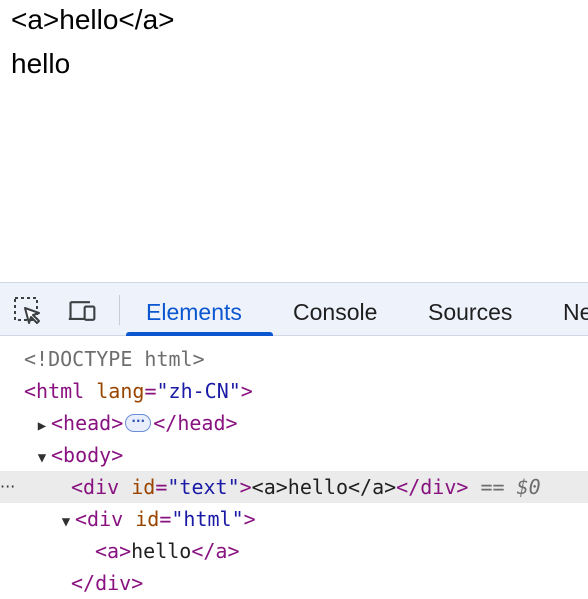  I want to click on div-text-attr-eq: =, so click(161, 487).